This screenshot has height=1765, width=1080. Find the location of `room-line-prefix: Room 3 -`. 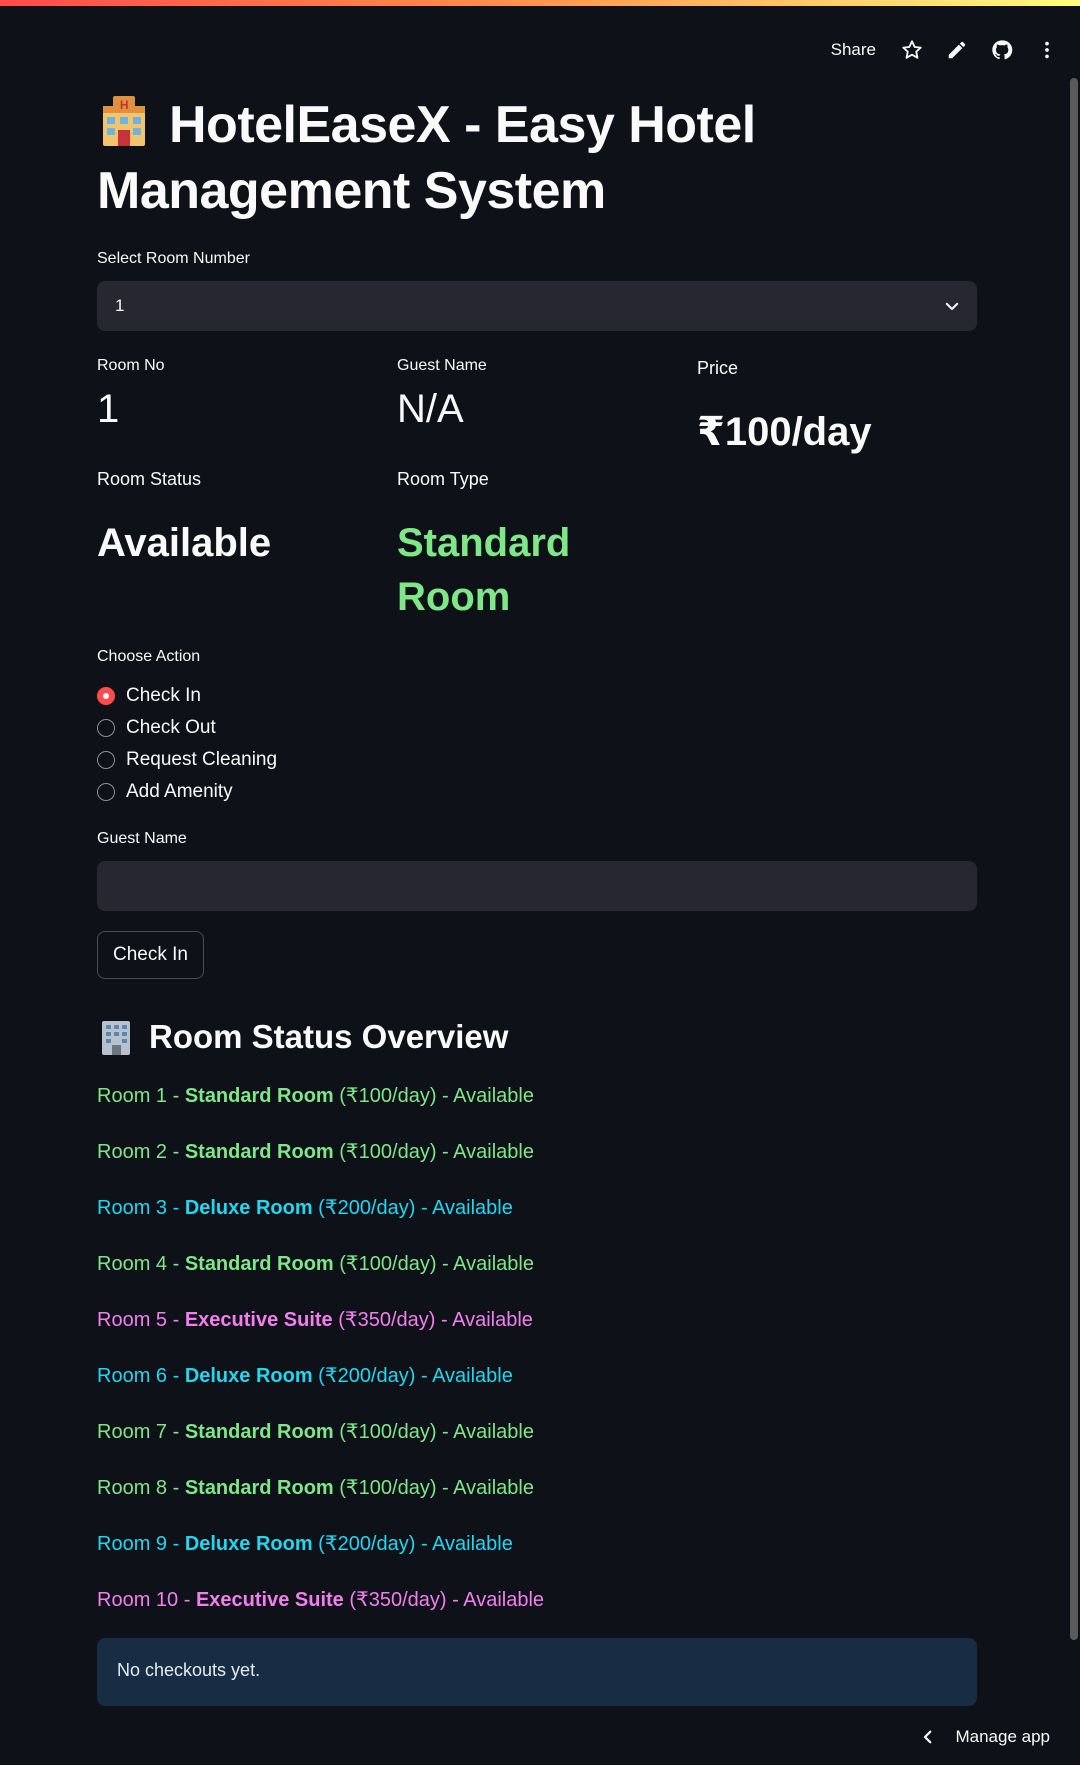

room-line-prefix: Room 3 - is located at coordinates (141, 1208).